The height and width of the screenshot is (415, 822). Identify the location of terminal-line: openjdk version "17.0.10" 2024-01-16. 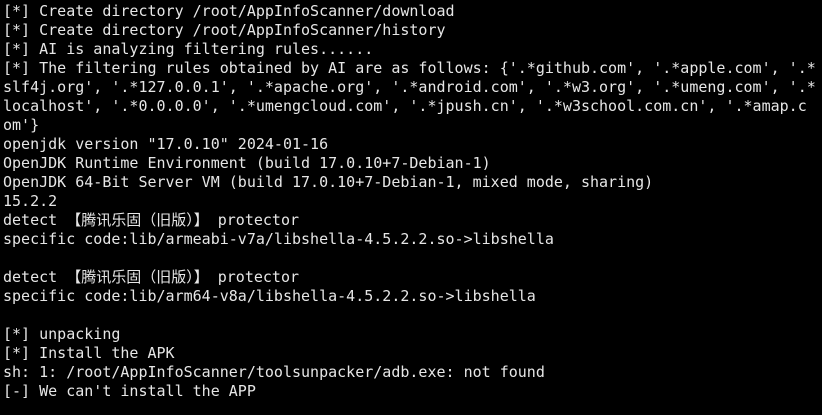
(166, 144).